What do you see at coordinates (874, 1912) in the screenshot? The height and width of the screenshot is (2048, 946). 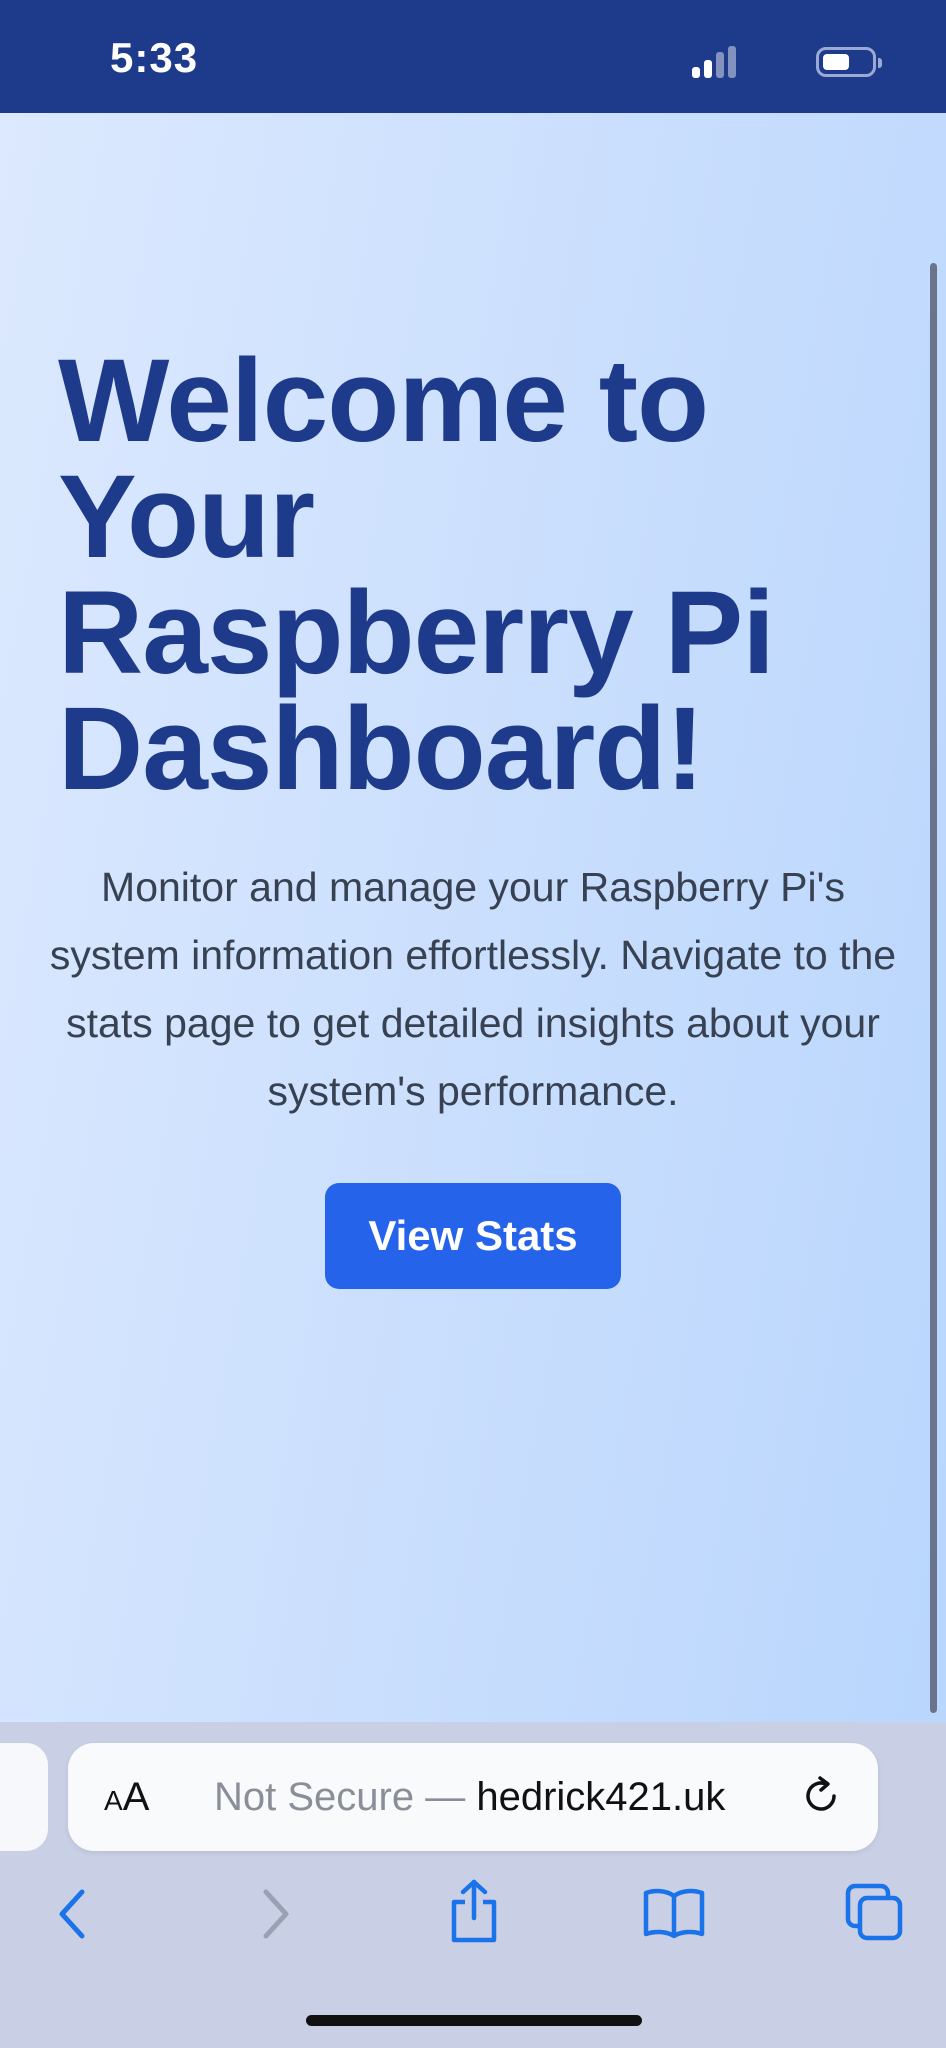 I see `tabs-icon` at bounding box center [874, 1912].